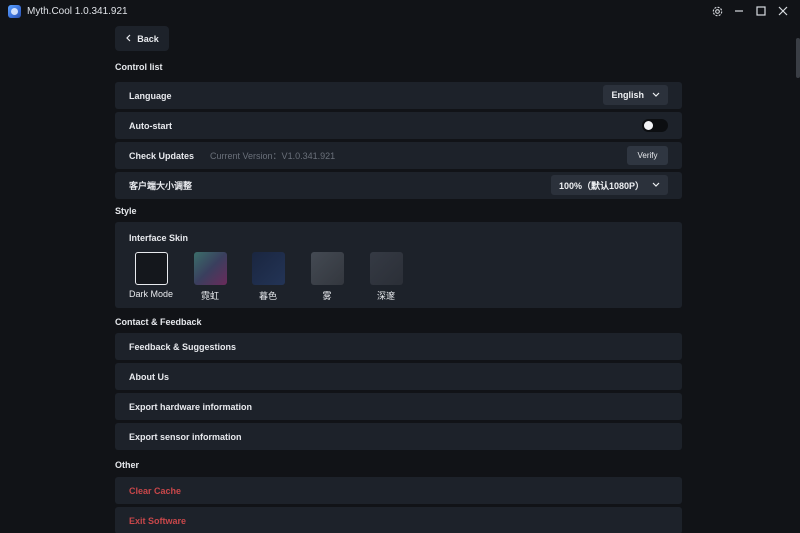 The width and height of the screenshot is (800, 533). Describe the element at coordinates (150, 95) in the screenshot. I see `language-label: Language` at that location.